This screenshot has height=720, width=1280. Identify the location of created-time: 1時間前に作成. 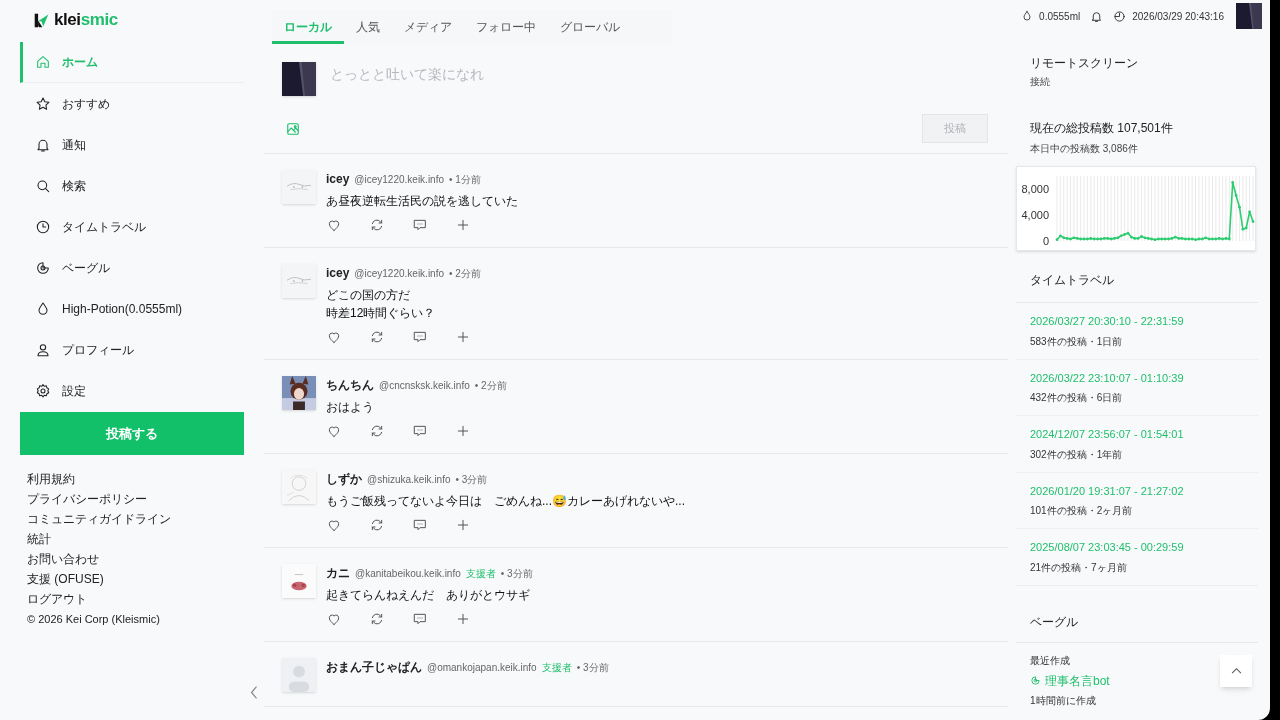
(1063, 700).